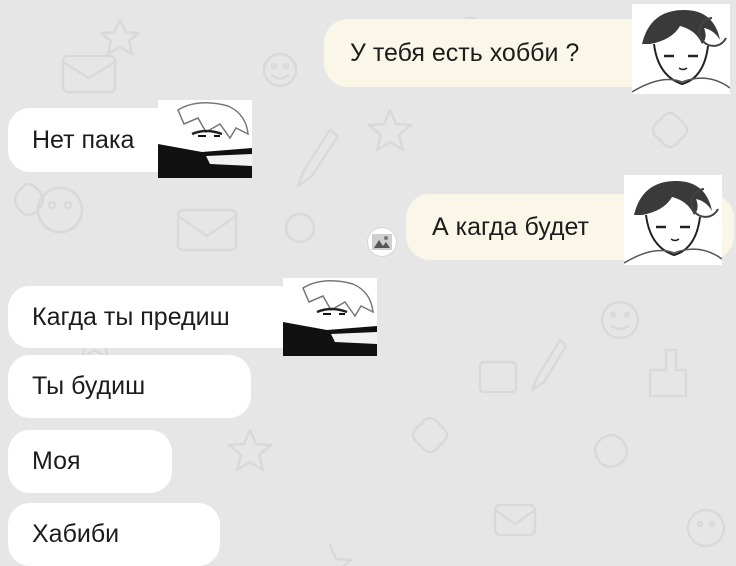 The height and width of the screenshot is (566, 736). Describe the element at coordinates (76, 534) in the screenshot. I see `message-text: Хабиби` at that location.